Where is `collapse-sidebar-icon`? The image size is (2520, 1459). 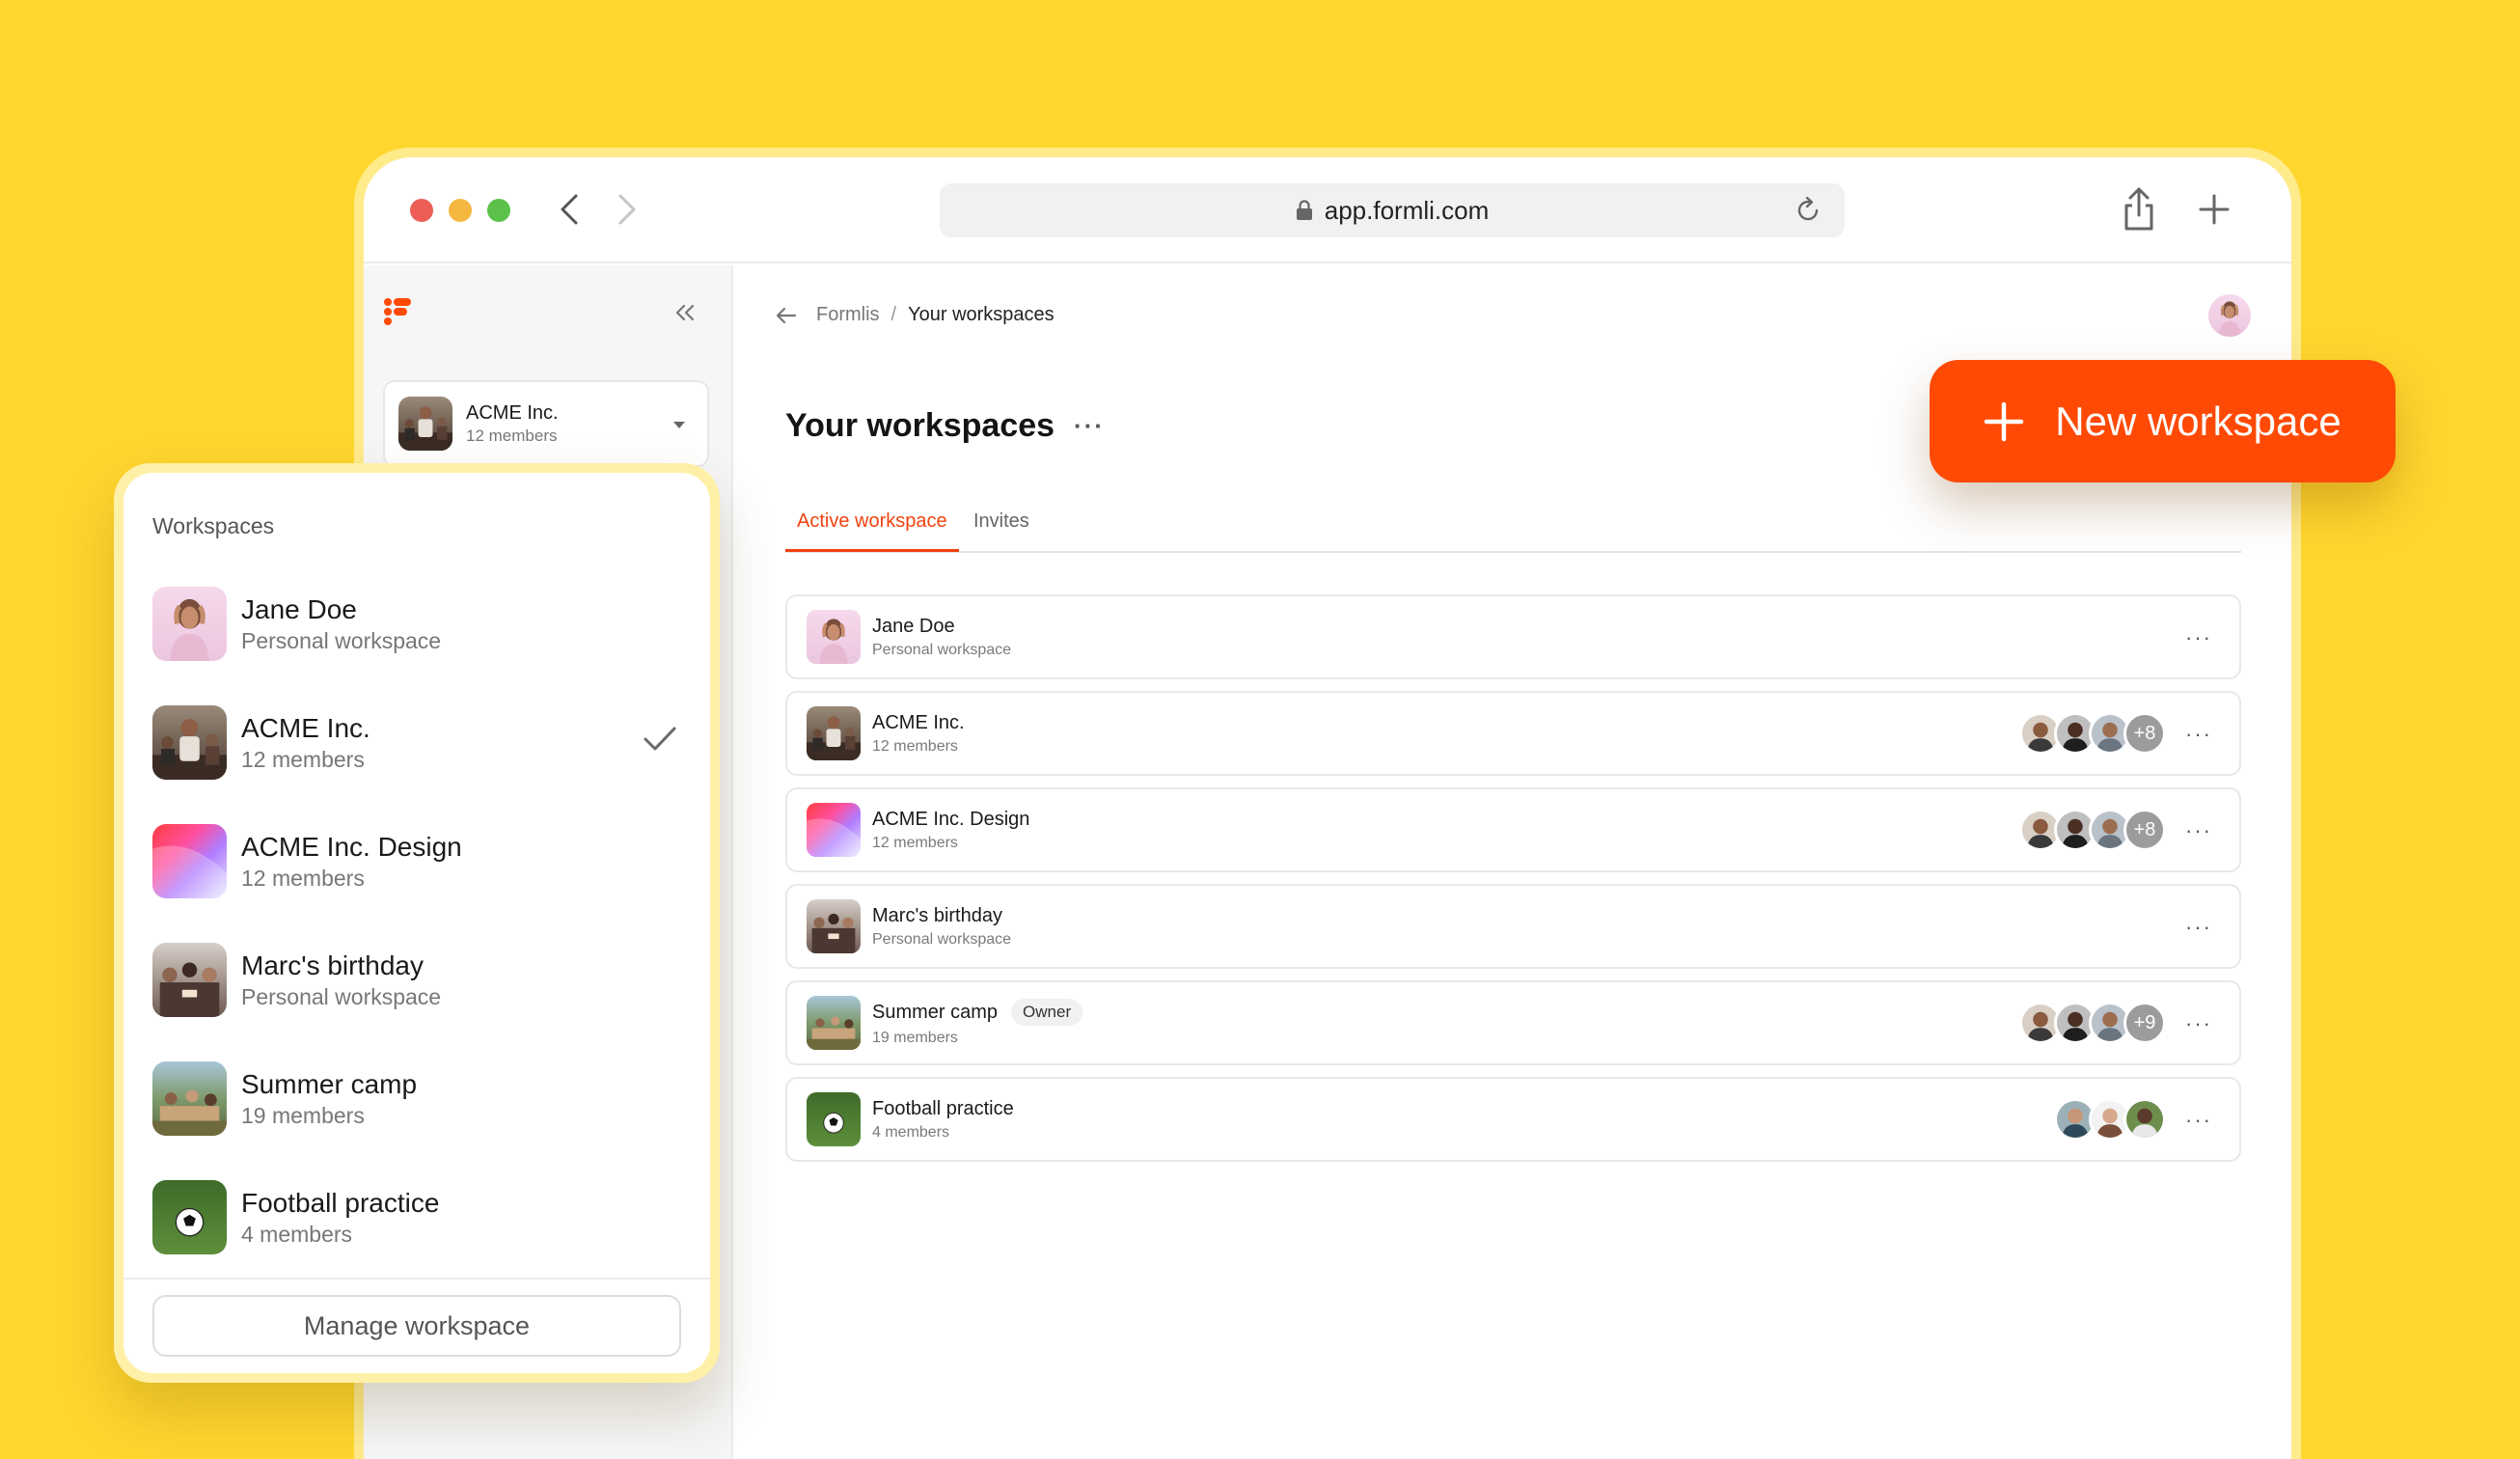
collapse-sidebar-icon is located at coordinates (685, 312).